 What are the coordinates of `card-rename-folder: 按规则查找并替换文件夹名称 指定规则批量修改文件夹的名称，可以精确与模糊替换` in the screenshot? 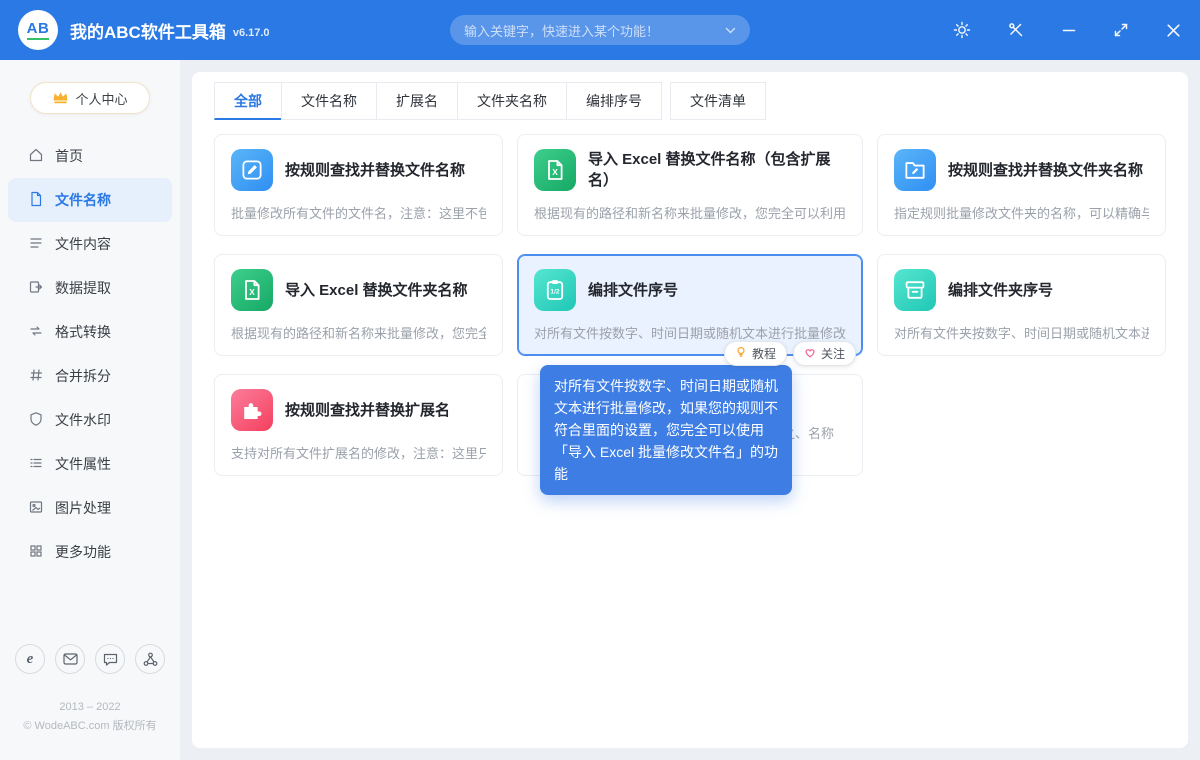 It's located at (1021, 185).